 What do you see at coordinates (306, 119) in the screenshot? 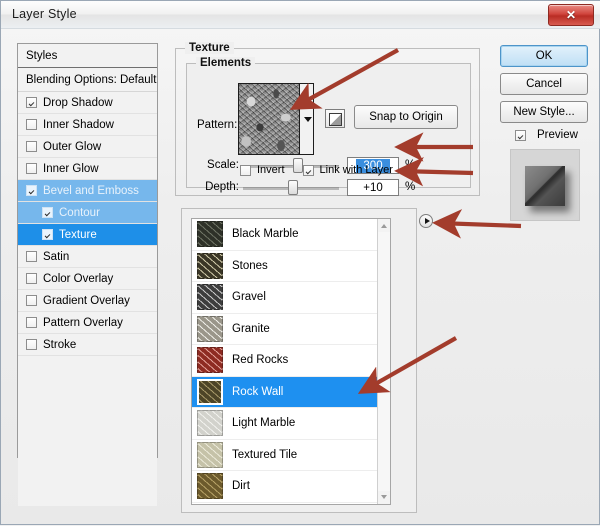
I see `chevron-down-icon` at bounding box center [306, 119].